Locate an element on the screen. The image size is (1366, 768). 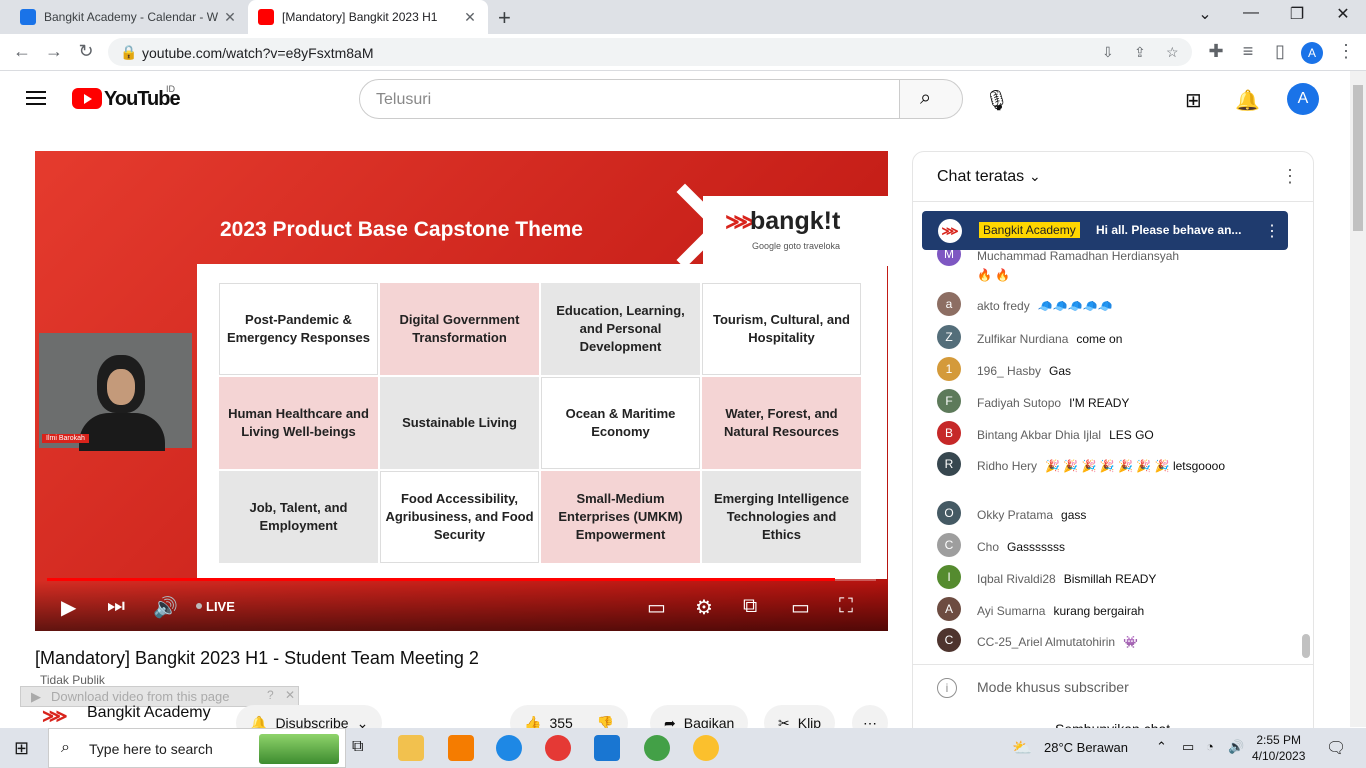
close-window-icon: ✕ is located at coordinates (1343, 14).